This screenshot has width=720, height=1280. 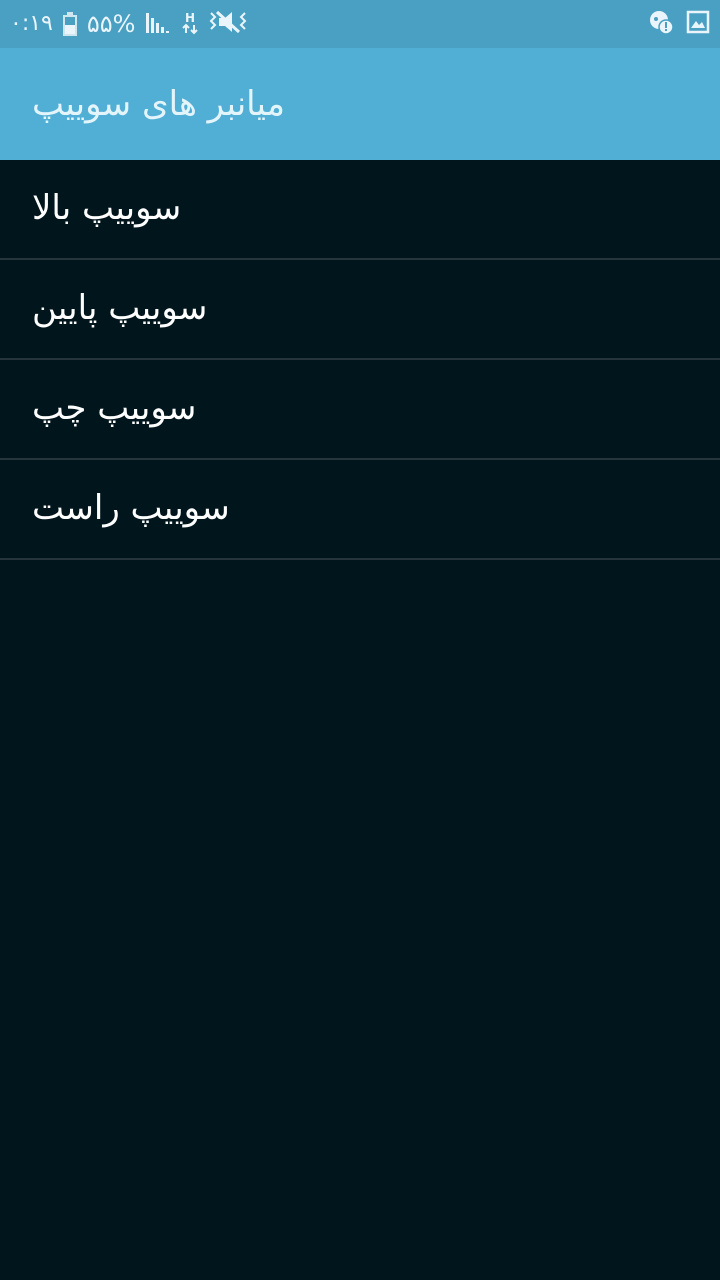 What do you see at coordinates (360, 104) in the screenshot?
I see `app-bar: میانبر های سوییپ` at bounding box center [360, 104].